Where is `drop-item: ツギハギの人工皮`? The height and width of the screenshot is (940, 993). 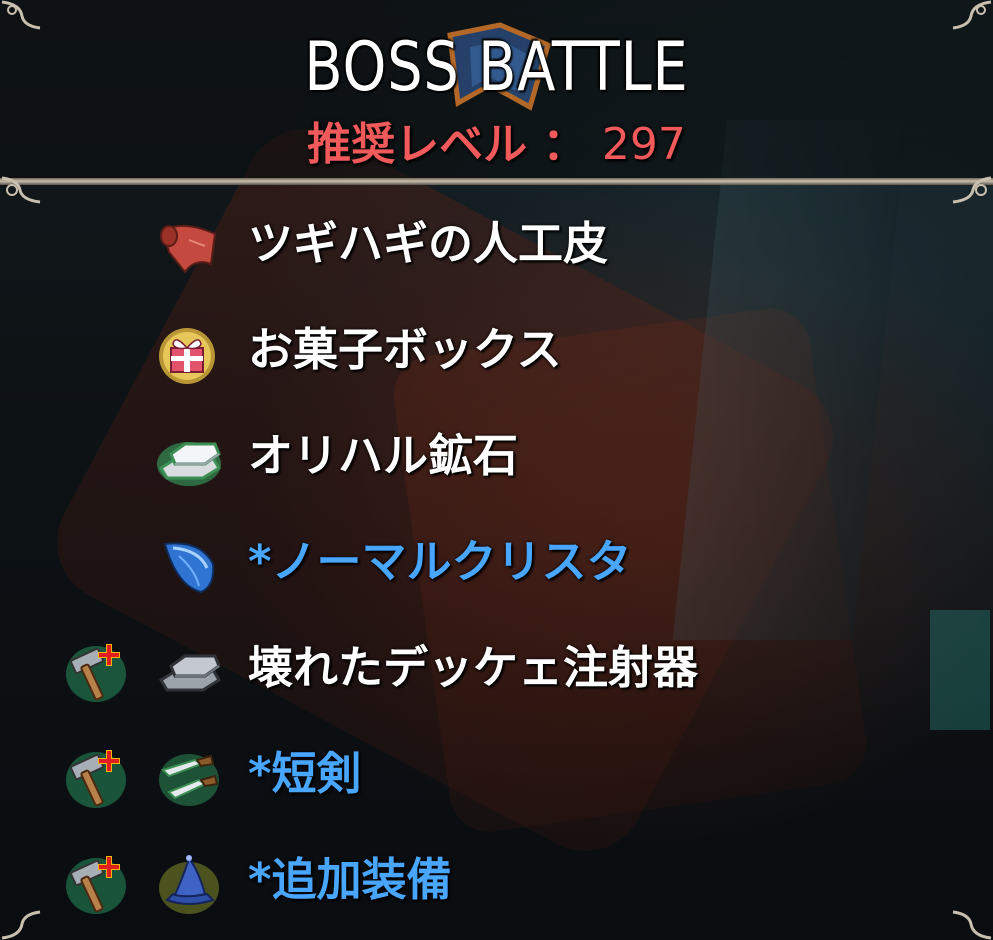 drop-item: ツギハギの人工皮 is located at coordinates (496, 243).